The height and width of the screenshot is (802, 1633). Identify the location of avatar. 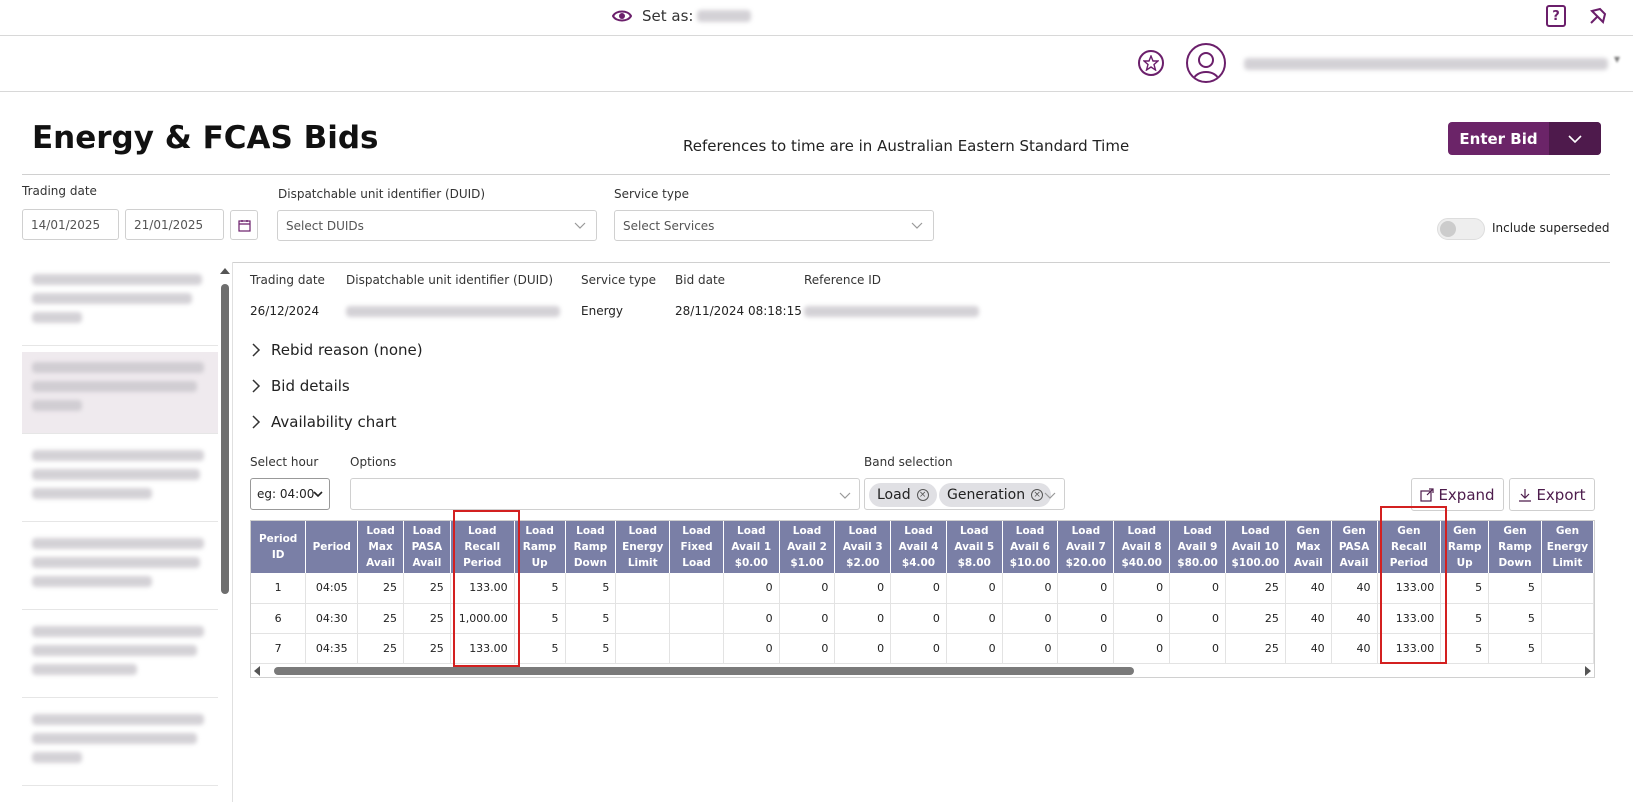
(1206, 63).